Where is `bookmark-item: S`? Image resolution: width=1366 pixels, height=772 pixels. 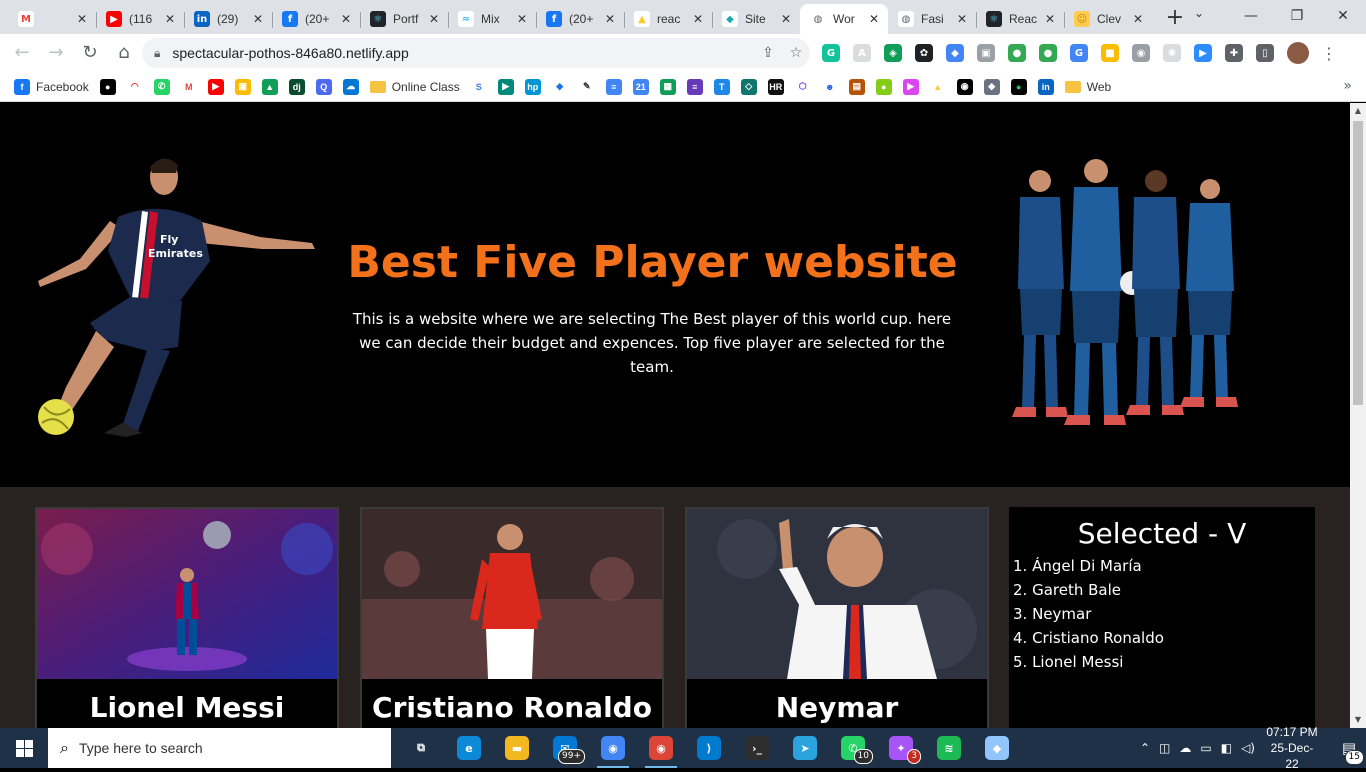
bookmark-item: S is located at coordinates (478, 87).